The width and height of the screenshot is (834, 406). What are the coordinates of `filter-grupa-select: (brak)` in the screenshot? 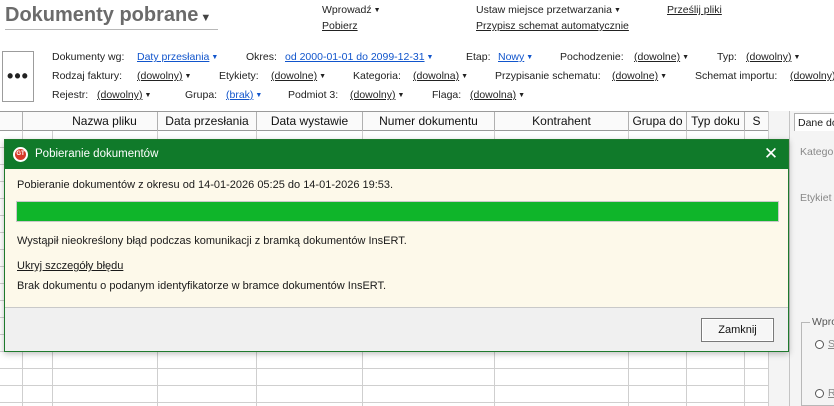 It's located at (244, 95).